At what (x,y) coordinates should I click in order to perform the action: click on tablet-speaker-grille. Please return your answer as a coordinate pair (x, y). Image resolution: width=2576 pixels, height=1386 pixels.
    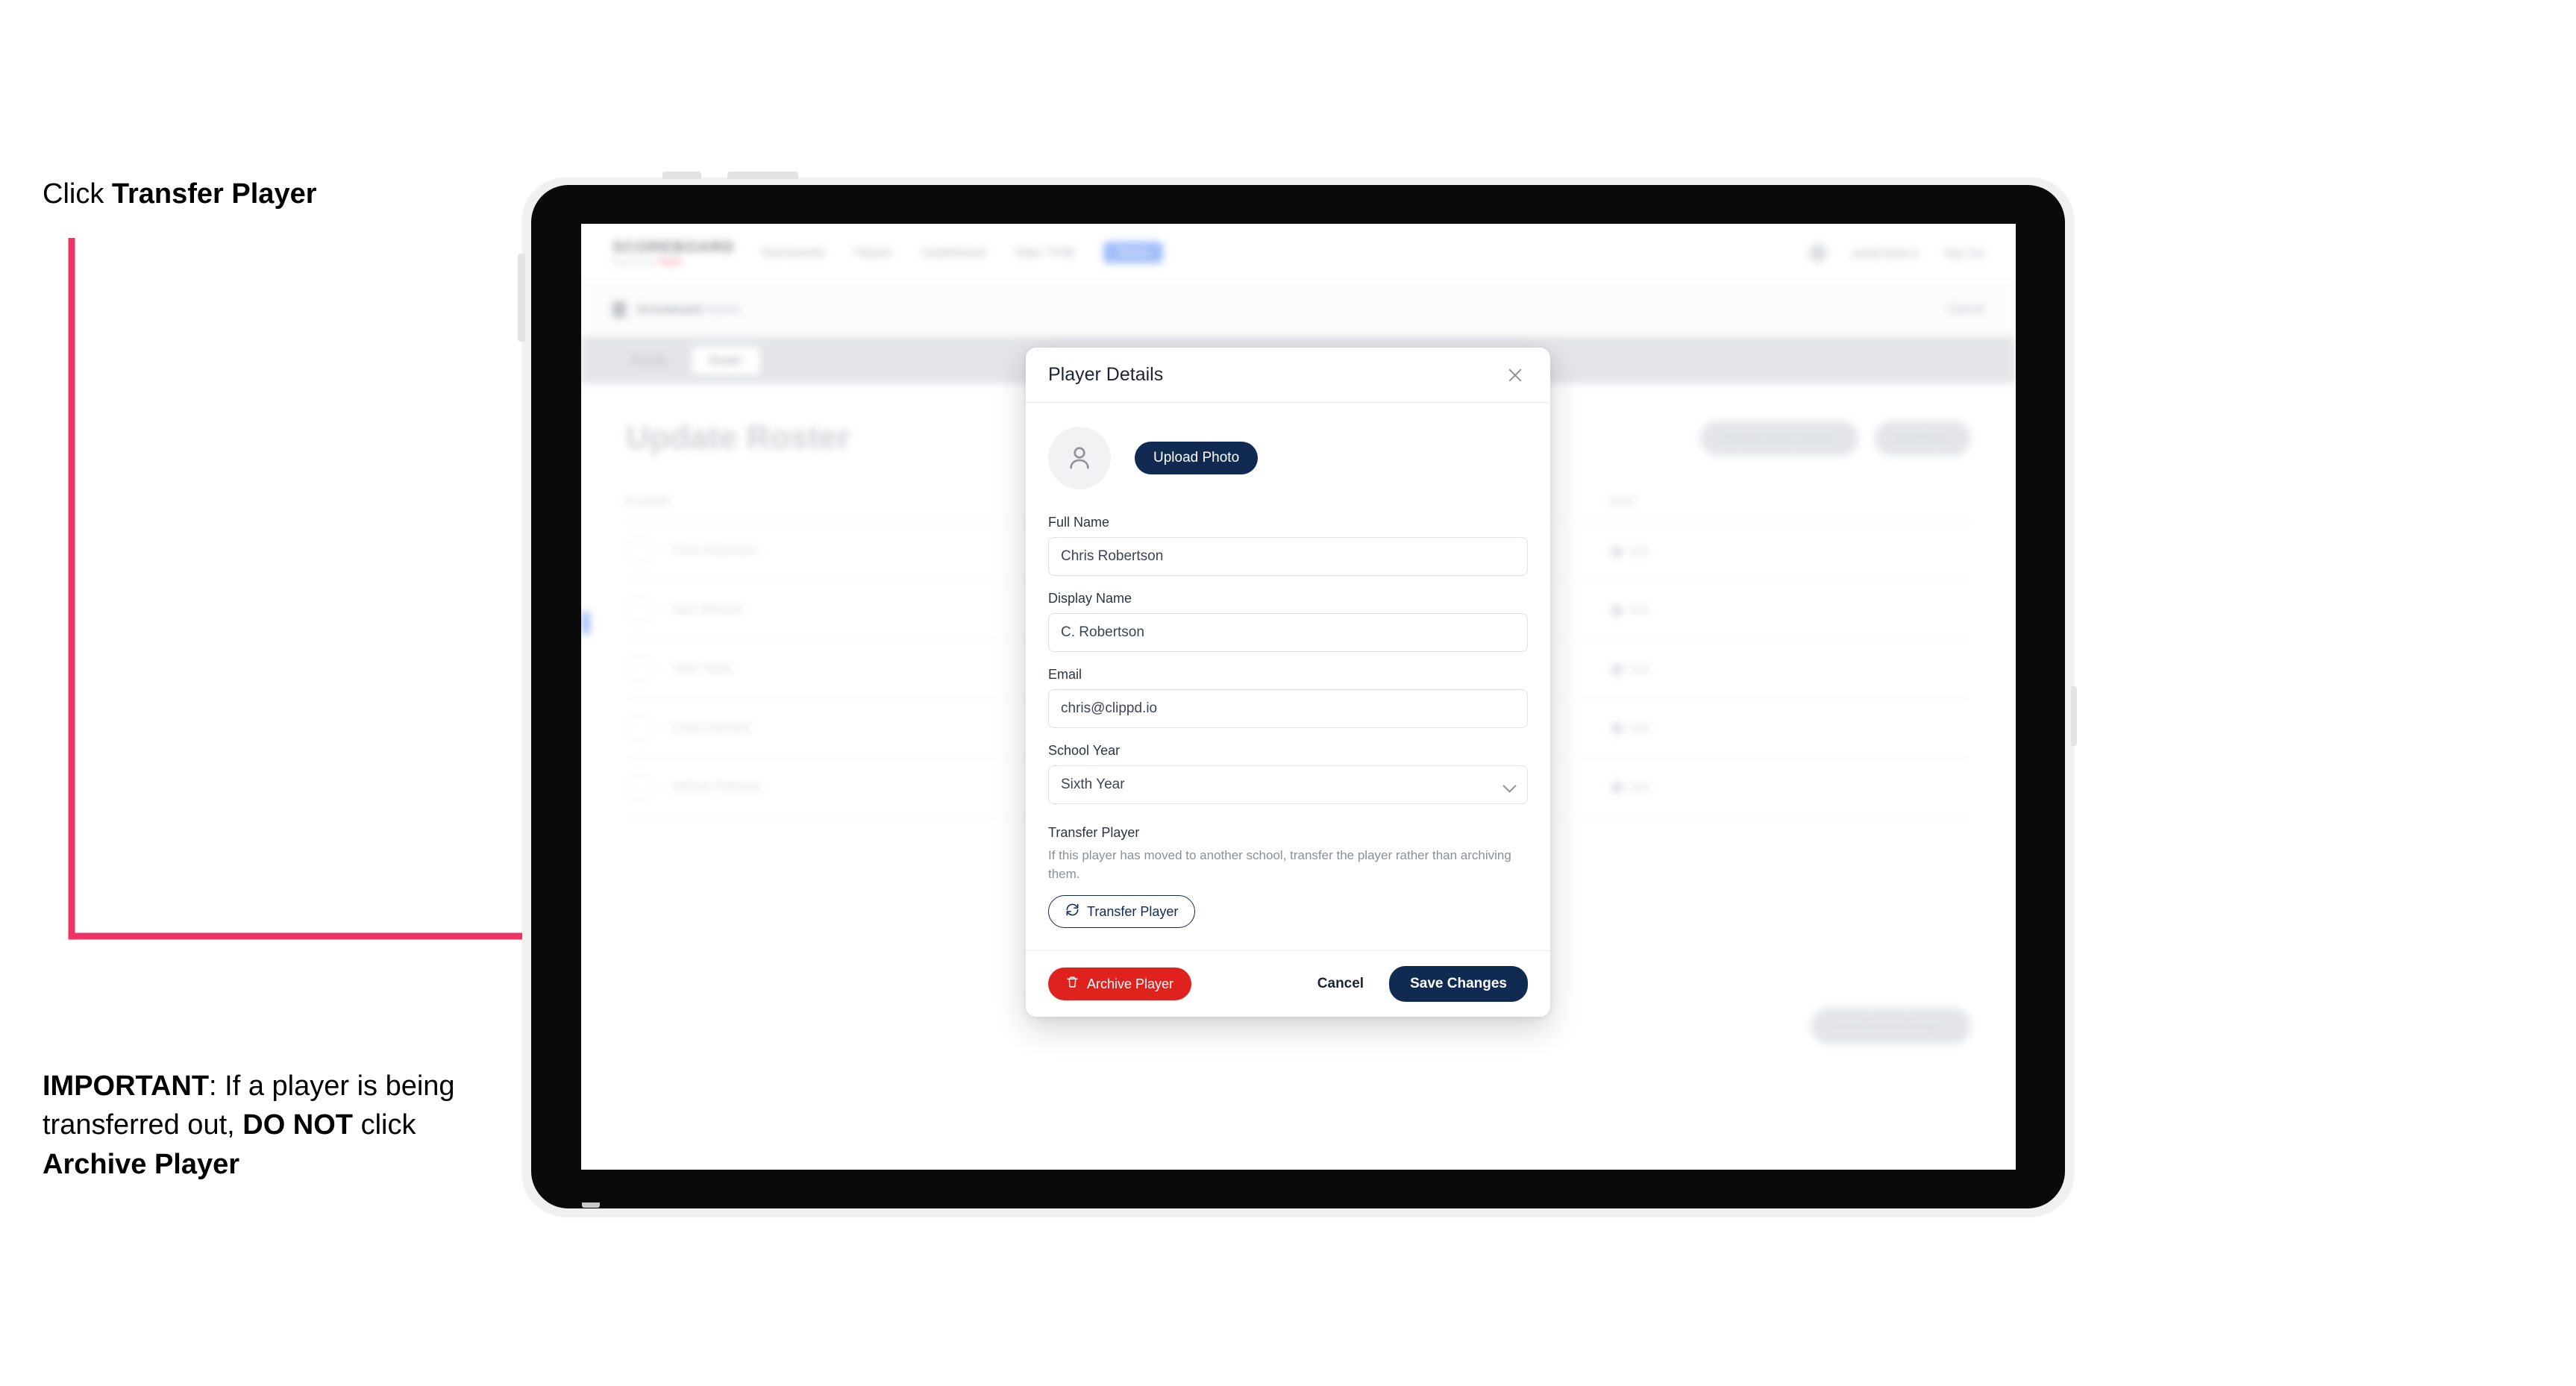
    Looking at the image, I should click on (591, 1205).